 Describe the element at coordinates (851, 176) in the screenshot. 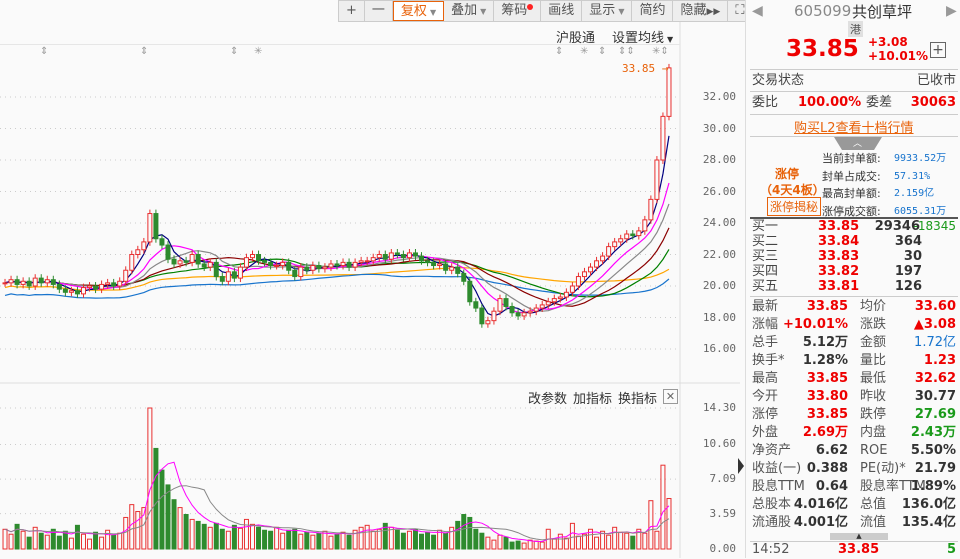

I see `limit-stat-label: 封单占成交:` at that location.